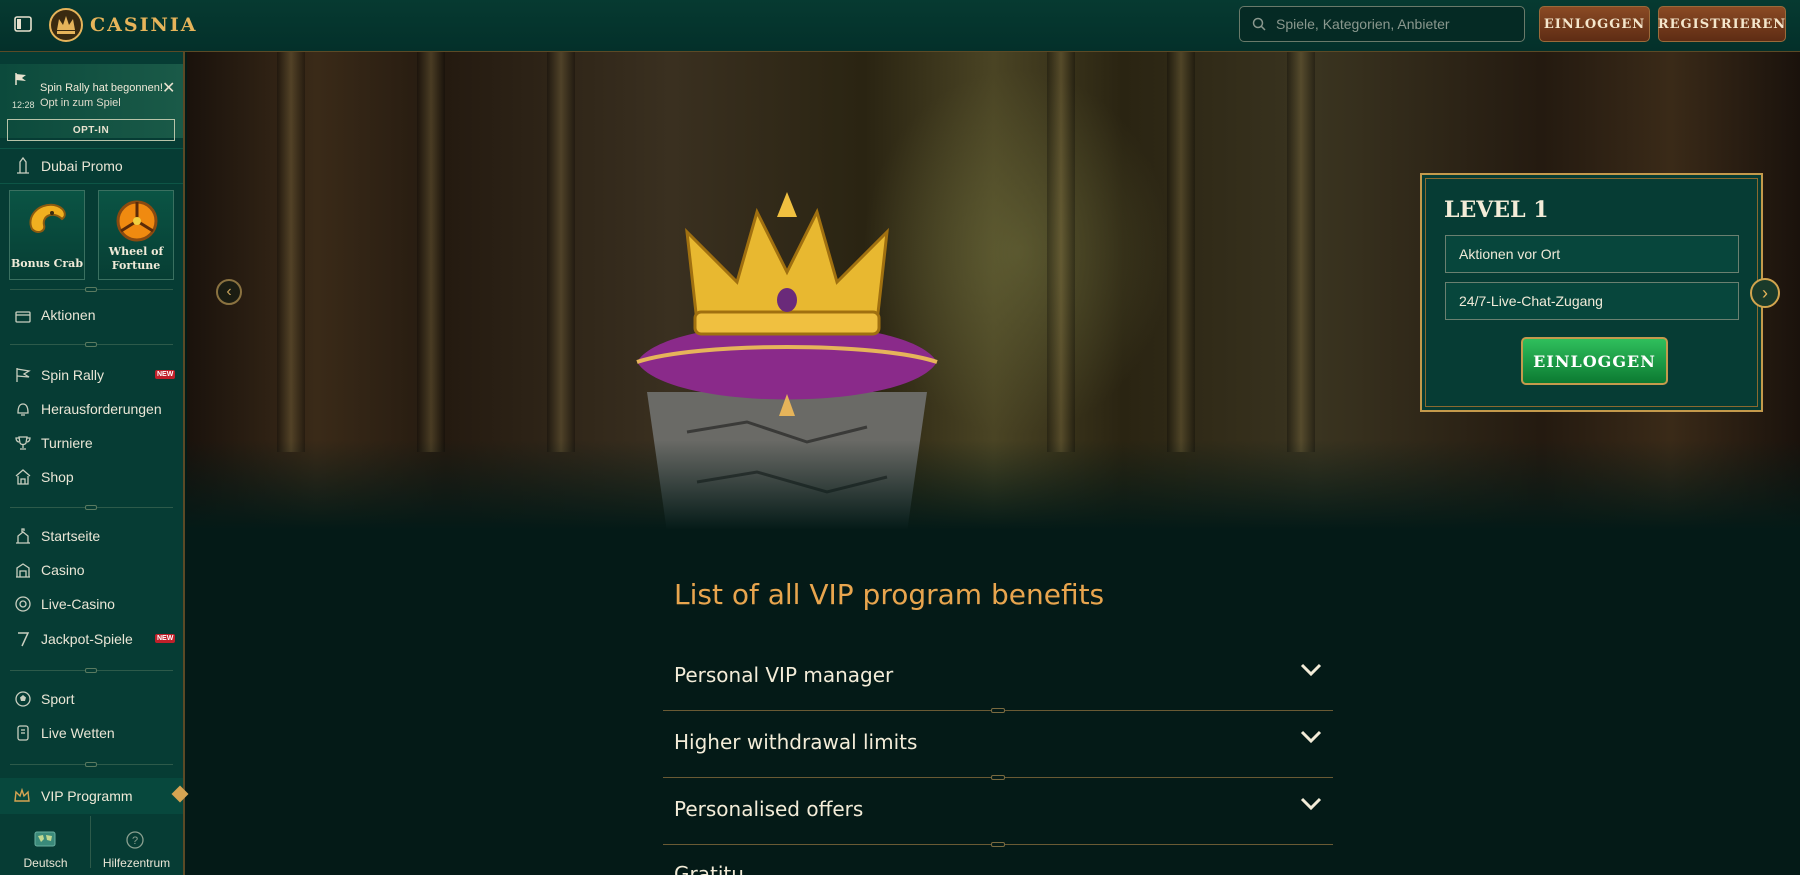 The image size is (1800, 875). What do you see at coordinates (136, 863) in the screenshot?
I see `help-label: Hilfezentrum` at bounding box center [136, 863].